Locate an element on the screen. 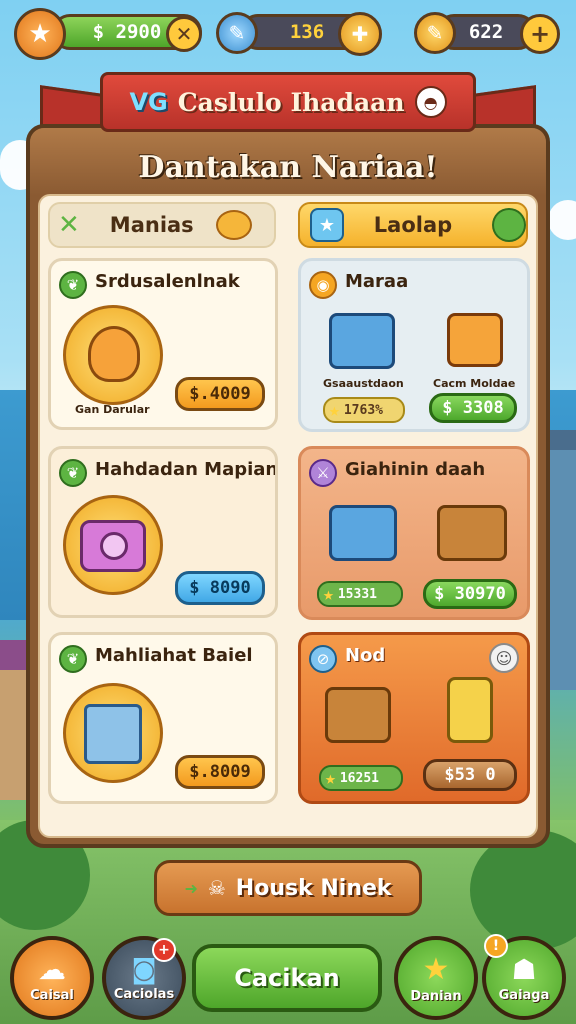 The image size is (576, 1024). coin-bag-icon is located at coordinates (233, 225).